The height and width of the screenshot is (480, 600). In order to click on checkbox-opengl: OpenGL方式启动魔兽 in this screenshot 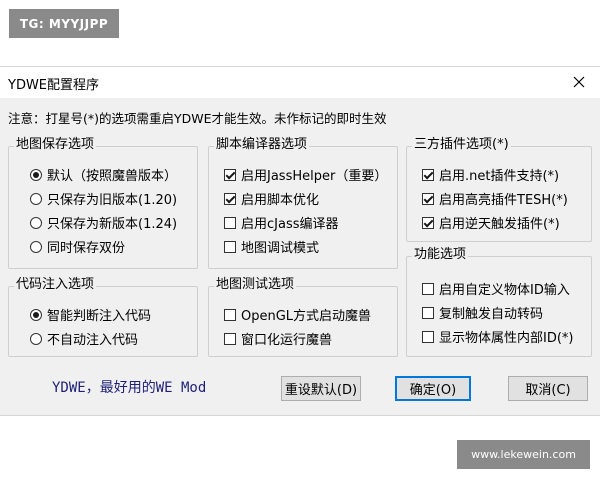, I will do `click(297, 314)`.